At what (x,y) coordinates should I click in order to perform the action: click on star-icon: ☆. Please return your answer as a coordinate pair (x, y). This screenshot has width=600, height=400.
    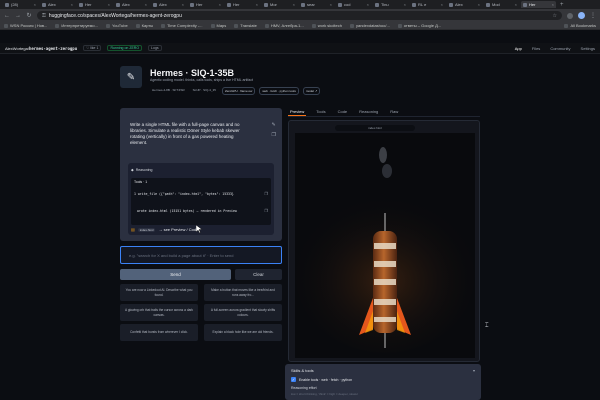
    Looking at the image, I should click on (555, 16).